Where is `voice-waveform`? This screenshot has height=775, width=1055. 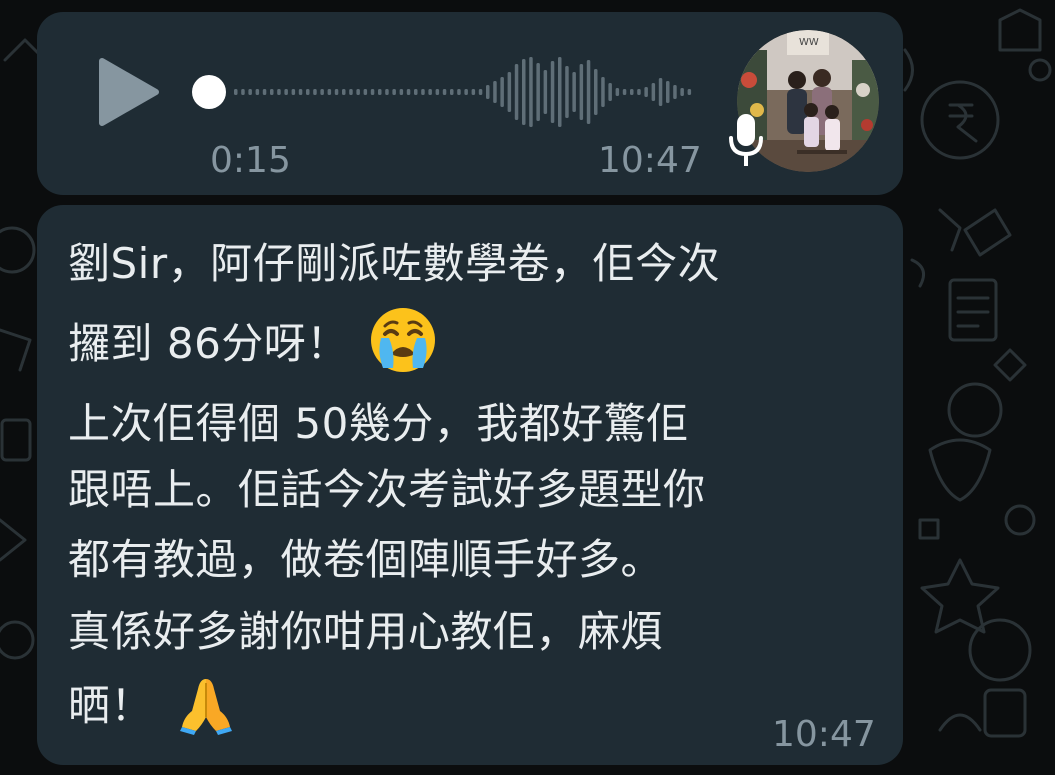 voice-waveform is located at coordinates (445, 92).